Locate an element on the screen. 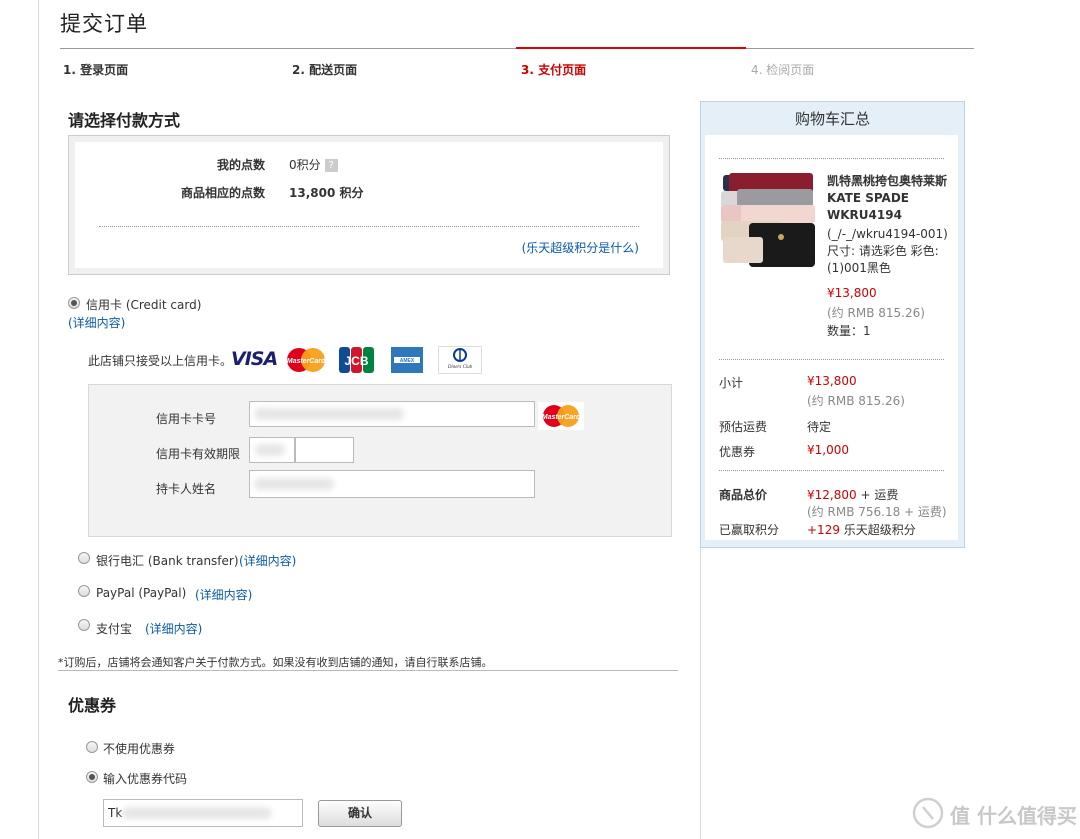 The height and width of the screenshot is (839, 1080). watermark-logo-icon is located at coordinates (928, 813).